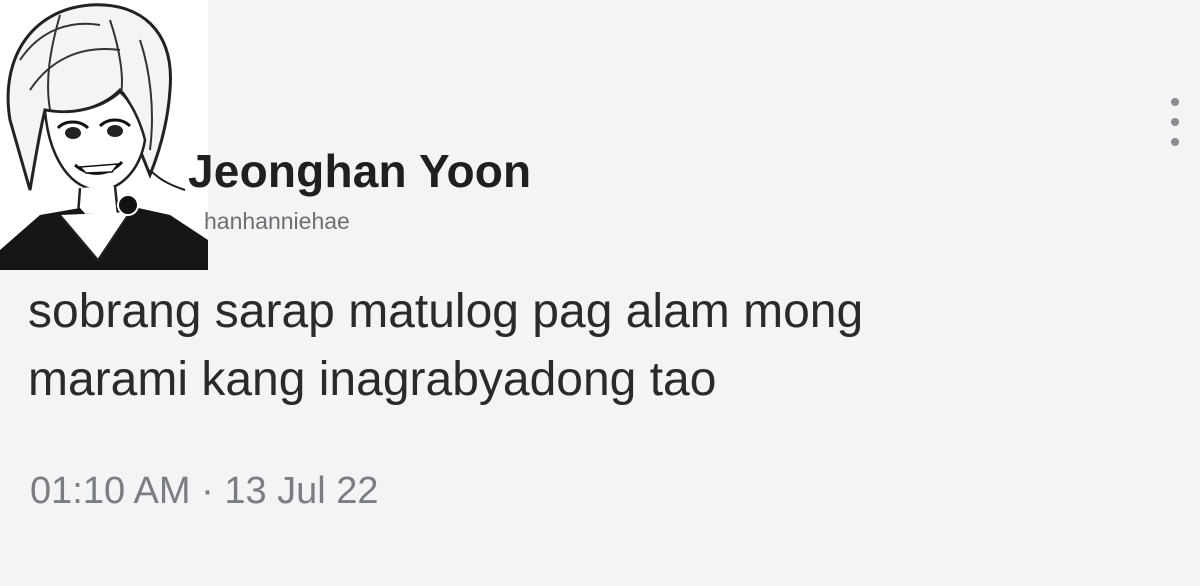 The width and height of the screenshot is (1200, 586). Describe the element at coordinates (359, 171) in the screenshot. I see `display-name: Jeonghan Yoon` at that location.